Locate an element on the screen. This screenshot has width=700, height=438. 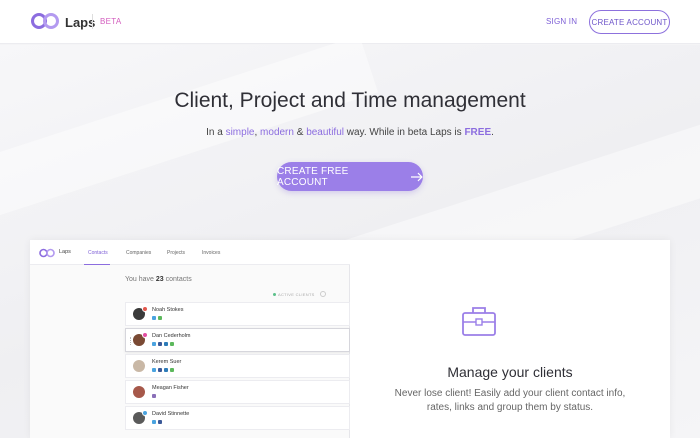
tab-projects: Projects is located at coordinates (176, 253).